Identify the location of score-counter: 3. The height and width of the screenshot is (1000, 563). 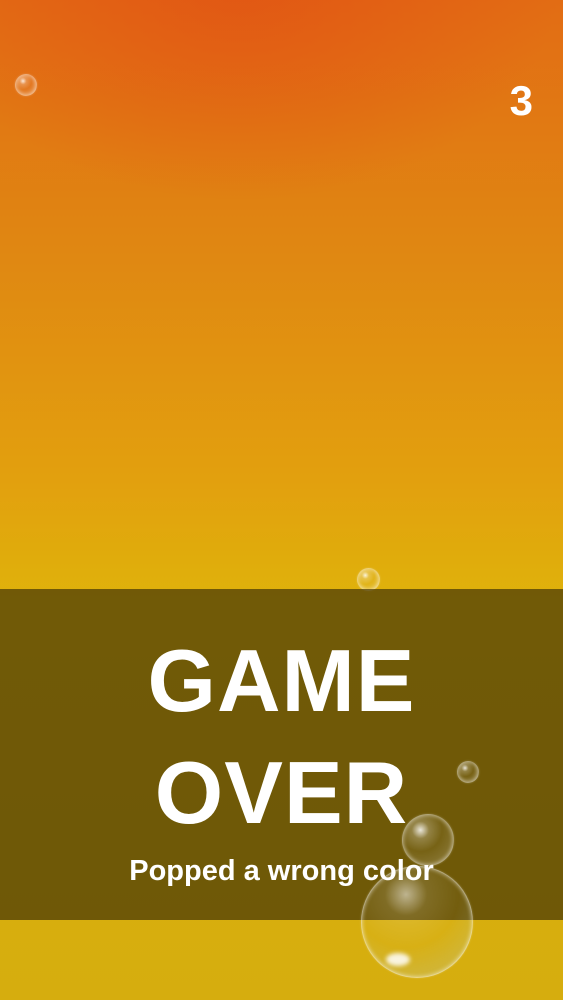
(521, 100).